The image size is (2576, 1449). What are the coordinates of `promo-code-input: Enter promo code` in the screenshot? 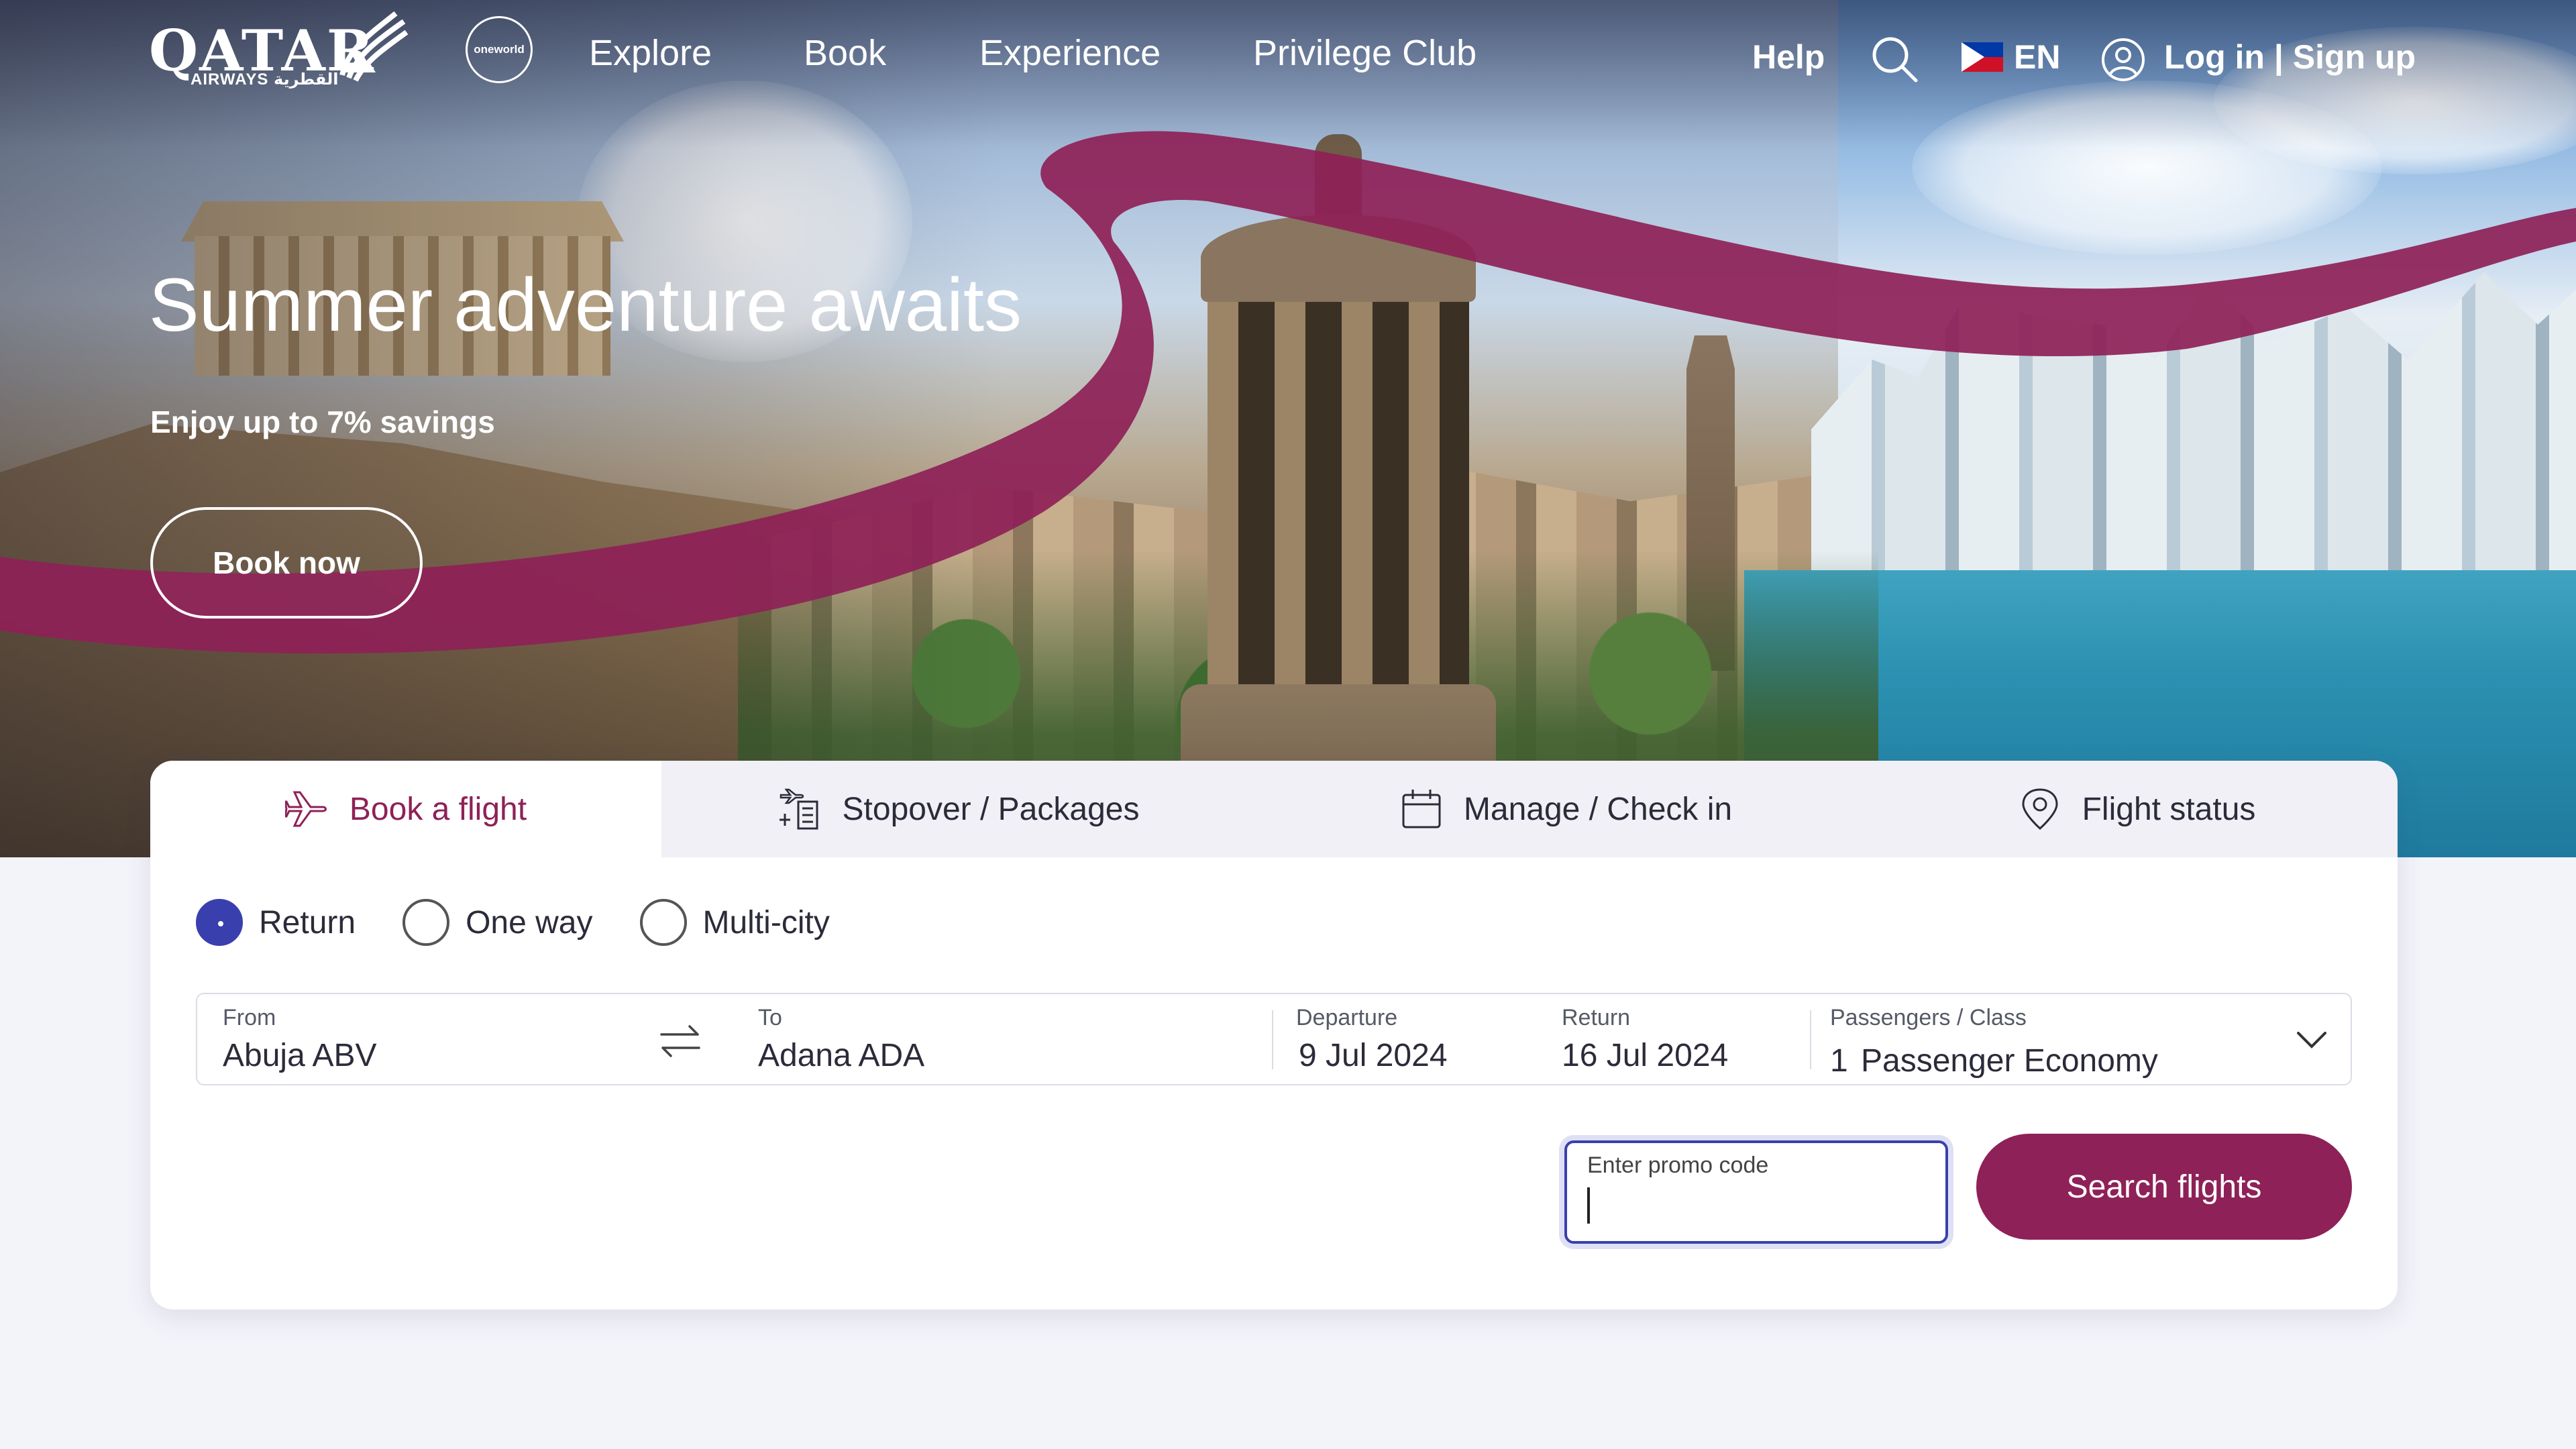 It's located at (1756, 1192).